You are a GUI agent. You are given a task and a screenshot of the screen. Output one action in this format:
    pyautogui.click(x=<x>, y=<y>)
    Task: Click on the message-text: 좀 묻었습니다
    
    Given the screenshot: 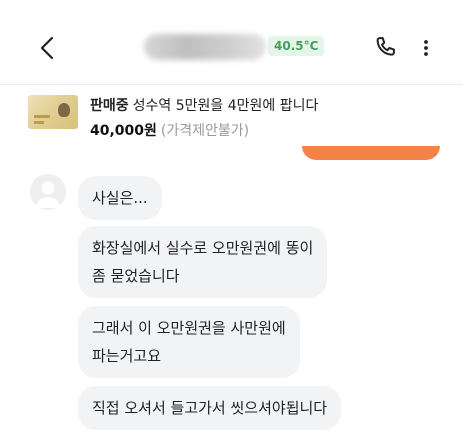 What is the action you would take?
    pyautogui.click(x=136, y=276)
    